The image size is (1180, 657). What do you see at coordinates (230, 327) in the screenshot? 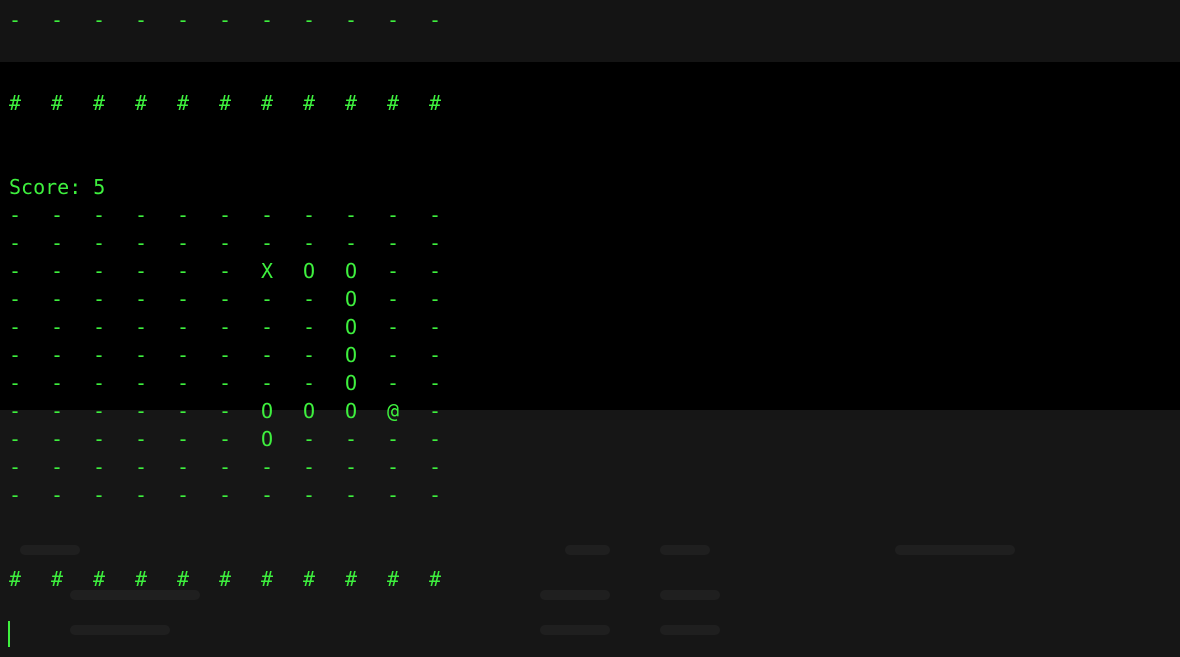
I see `board-row-5: --------O--` at bounding box center [230, 327].